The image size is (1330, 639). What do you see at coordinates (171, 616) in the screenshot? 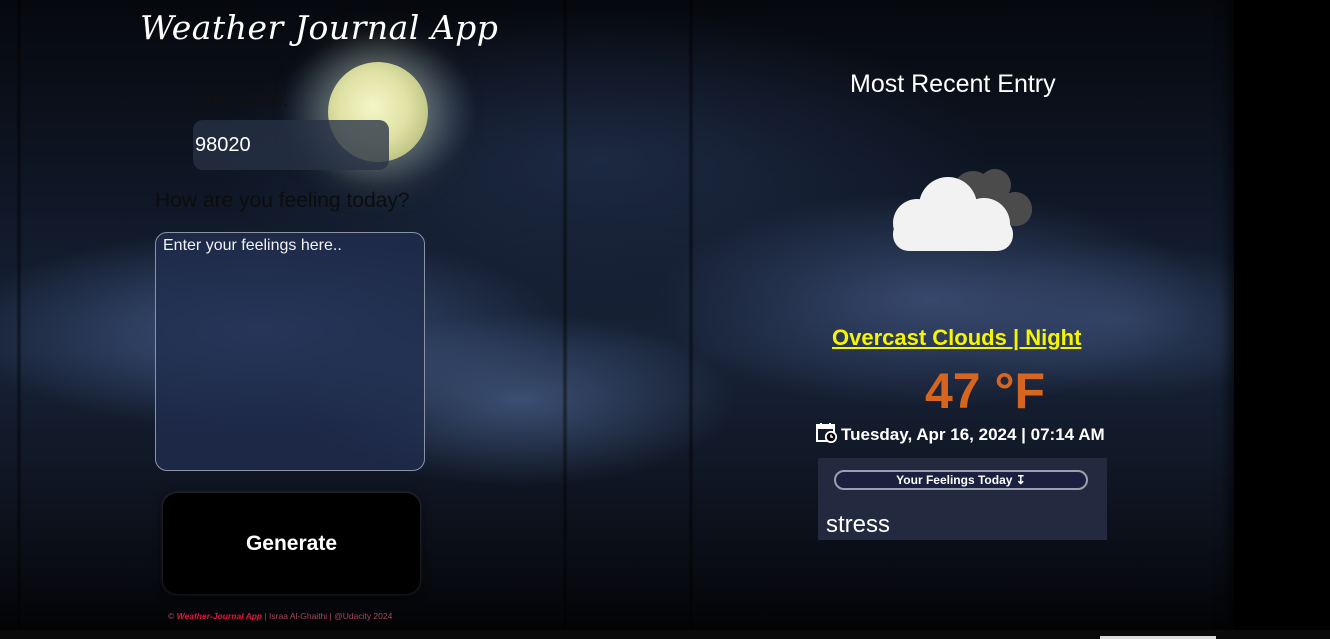
I see `footer-copyright: ©` at bounding box center [171, 616].